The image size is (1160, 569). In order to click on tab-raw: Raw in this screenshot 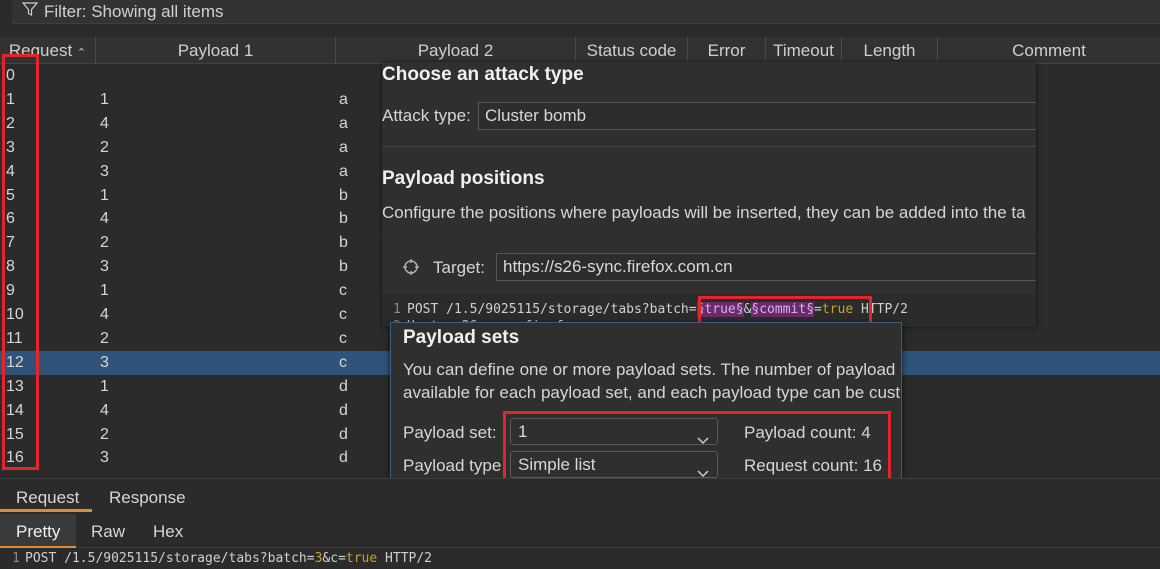, I will do `click(108, 532)`.